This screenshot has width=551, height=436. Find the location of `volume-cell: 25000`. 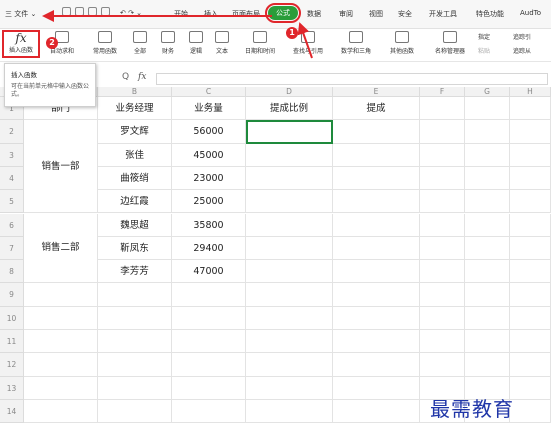

volume-cell: 25000 is located at coordinates (209, 202).